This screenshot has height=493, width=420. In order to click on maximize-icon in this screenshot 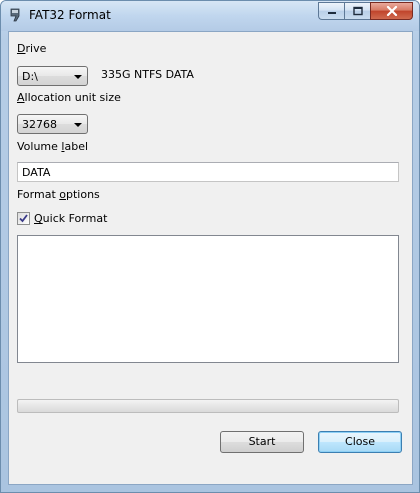, I will do `click(357, 11)`.